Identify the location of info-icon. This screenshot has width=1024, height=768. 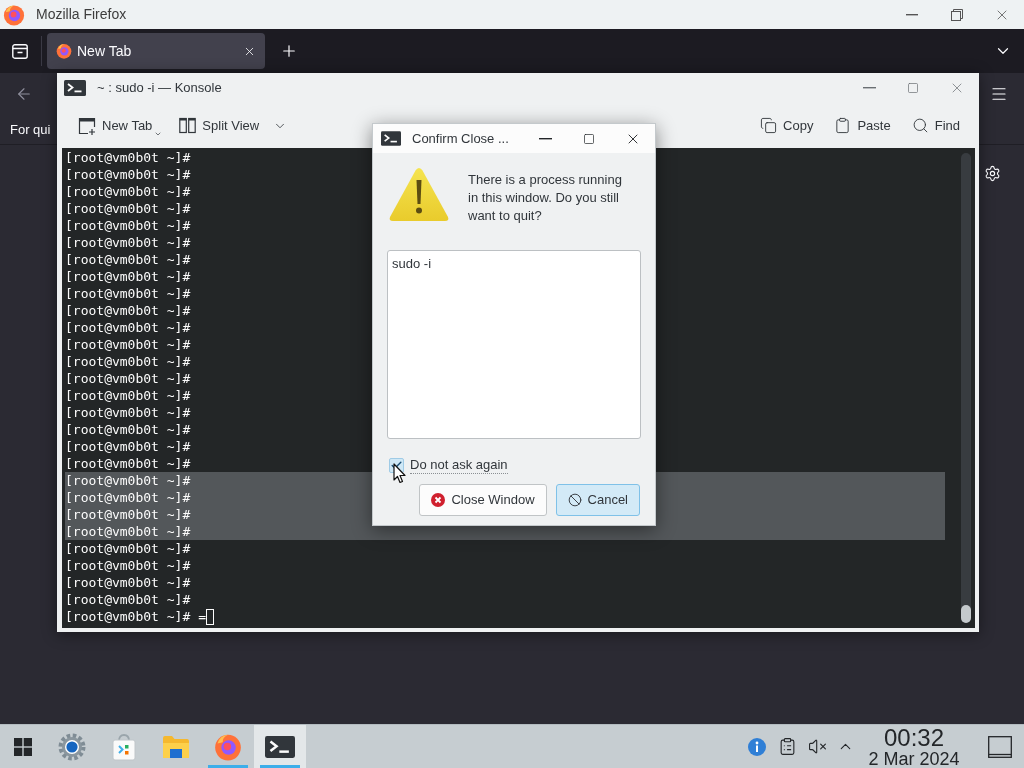
(757, 746).